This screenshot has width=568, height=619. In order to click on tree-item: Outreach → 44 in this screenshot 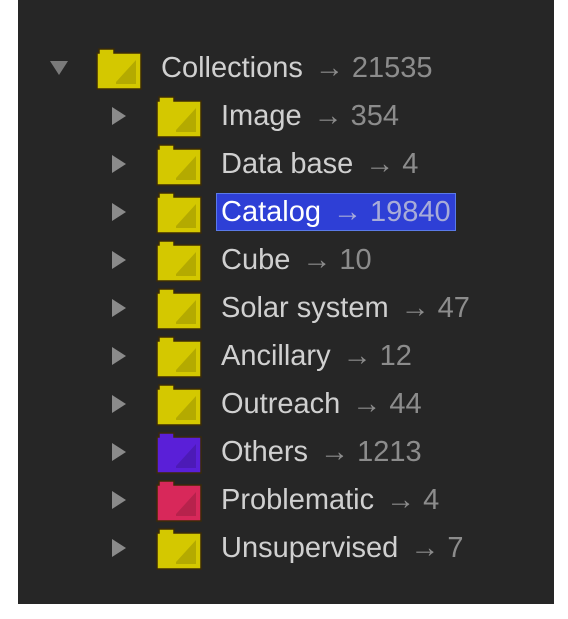, I will do `click(321, 404)`.